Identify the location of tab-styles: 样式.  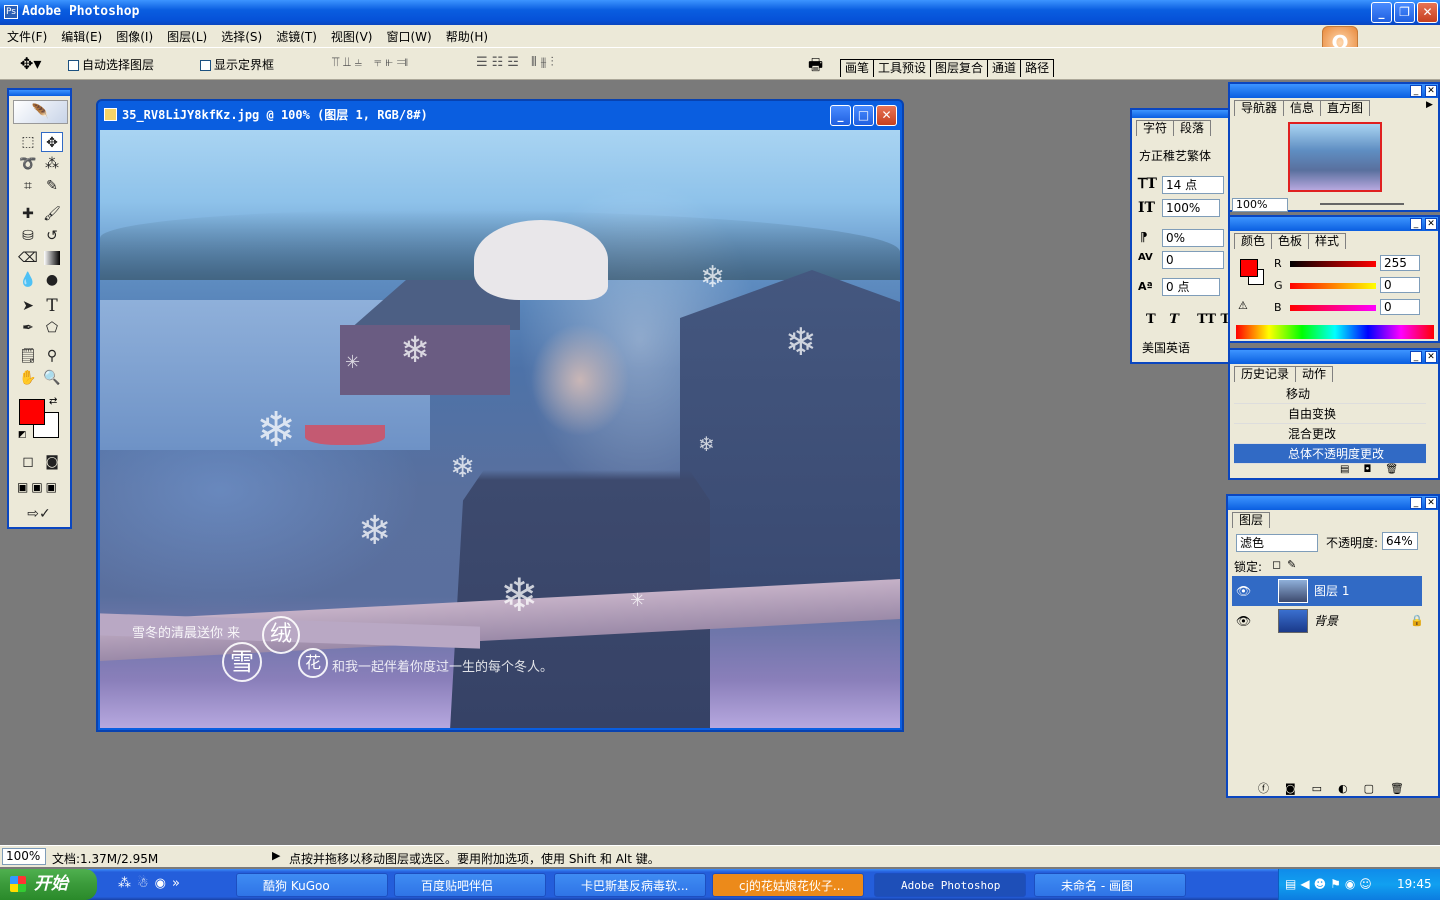
(1327, 241).